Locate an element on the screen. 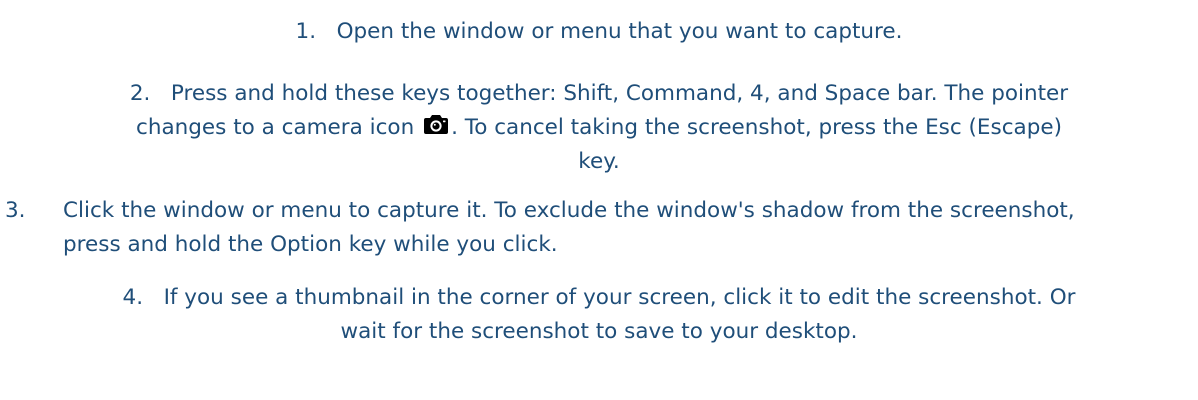 This screenshot has height=400, width=1198. step-number: 3. is located at coordinates (15, 210).